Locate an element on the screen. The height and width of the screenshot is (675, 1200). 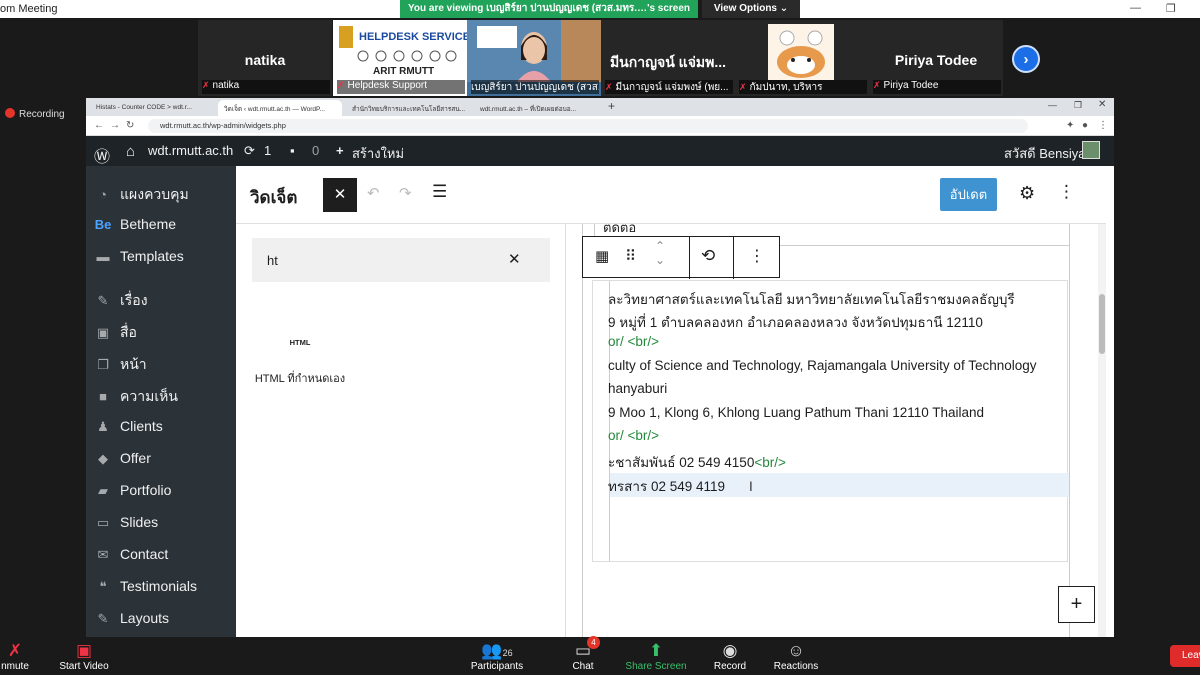
close-icon: ✕ is located at coordinates (1102, 104).